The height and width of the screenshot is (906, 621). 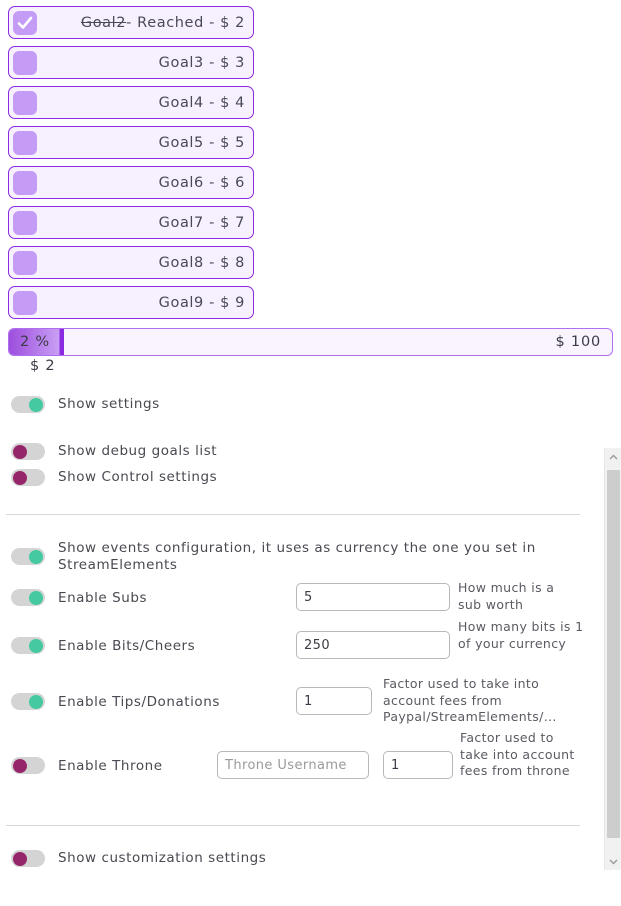 What do you see at coordinates (201, 102) in the screenshot?
I see `goal-amount-text: Goal4 - $ 4` at bounding box center [201, 102].